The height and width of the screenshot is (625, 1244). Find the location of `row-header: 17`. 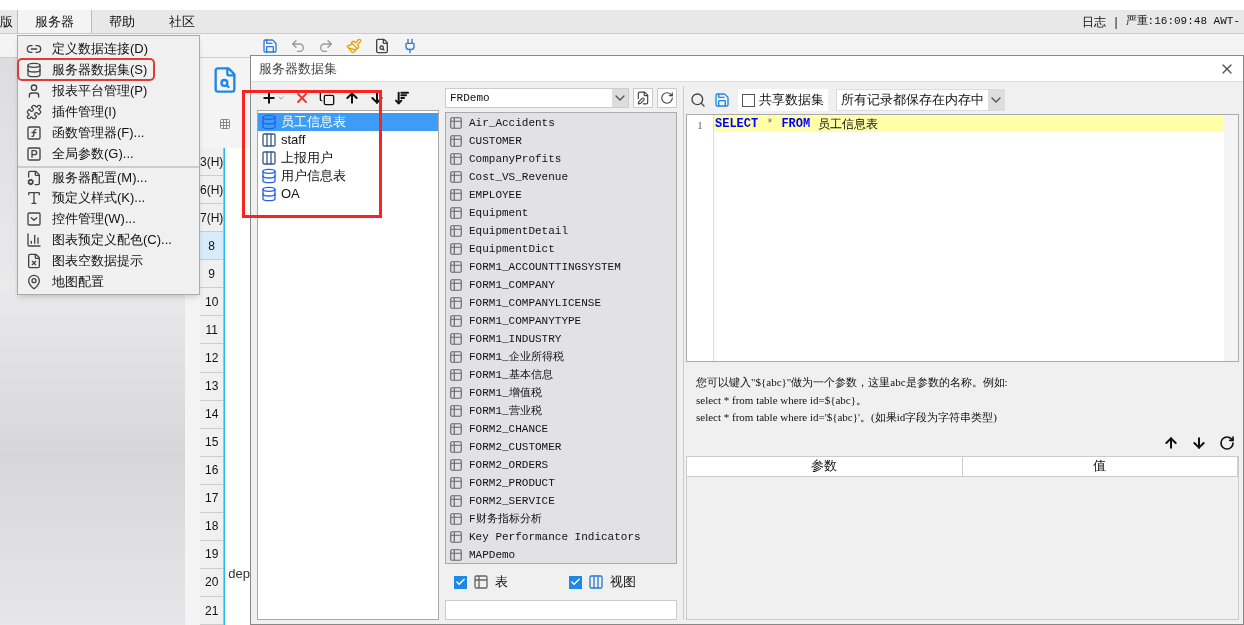

row-header: 17 is located at coordinates (212, 498).